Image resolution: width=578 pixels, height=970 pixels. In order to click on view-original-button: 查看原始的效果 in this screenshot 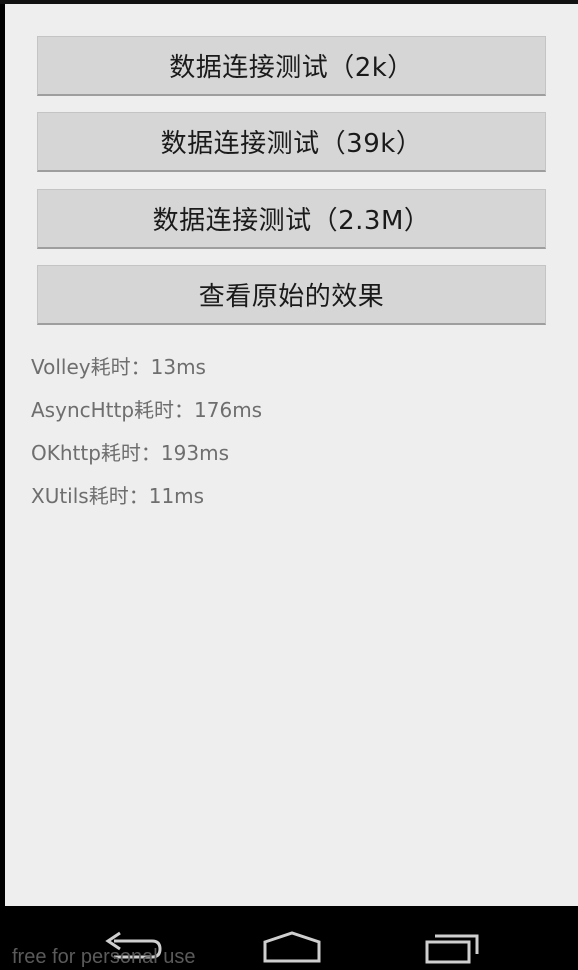, I will do `click(291, 295)`.